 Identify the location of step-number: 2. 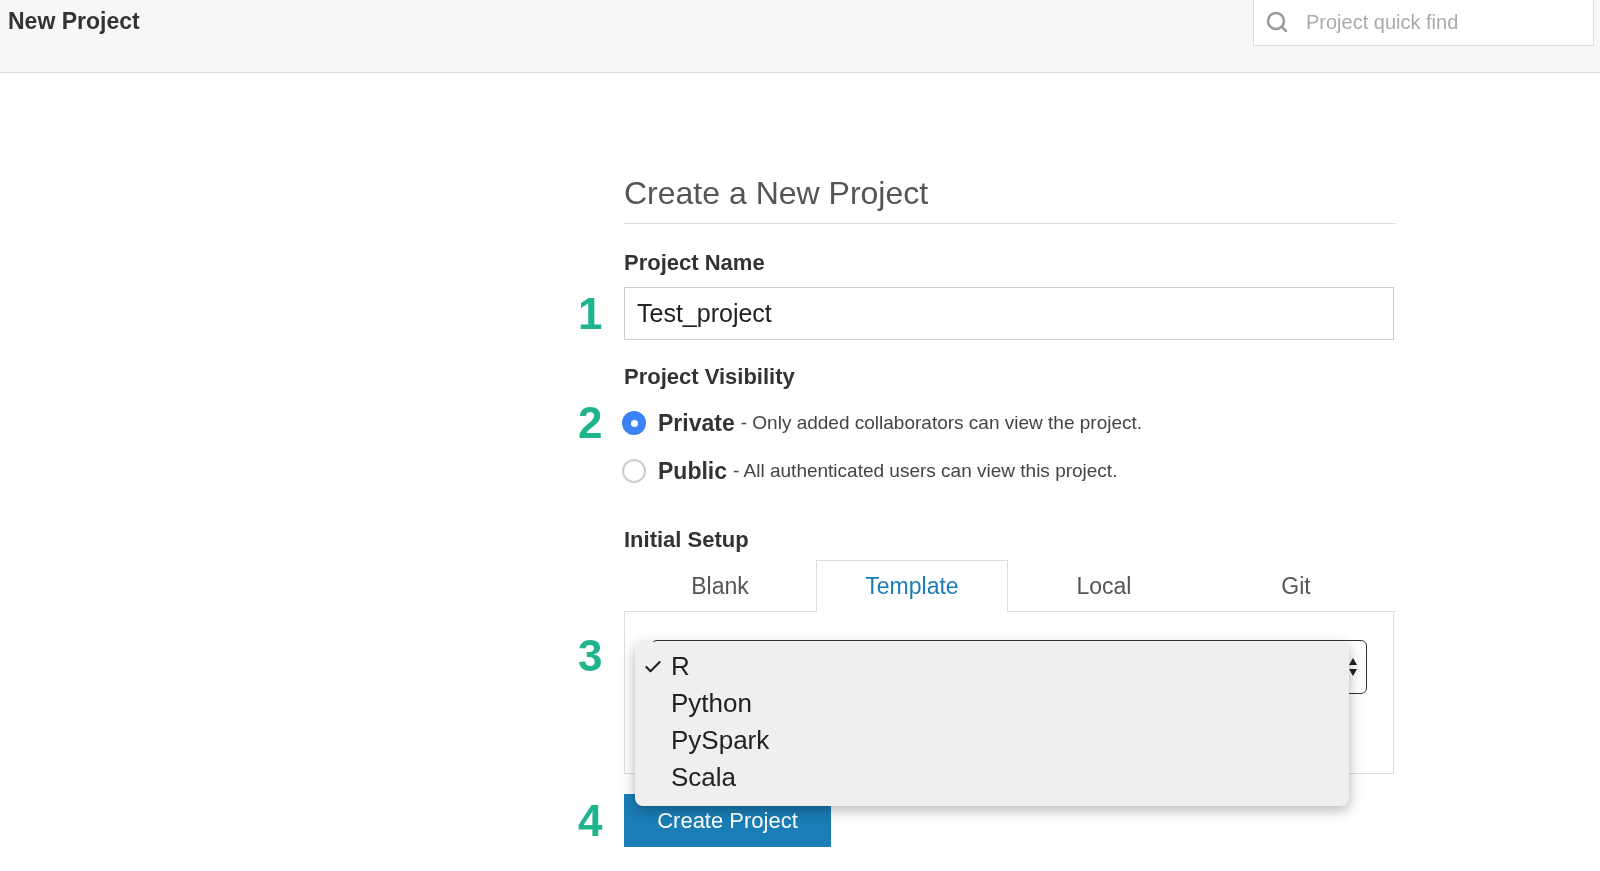
(590, 423).